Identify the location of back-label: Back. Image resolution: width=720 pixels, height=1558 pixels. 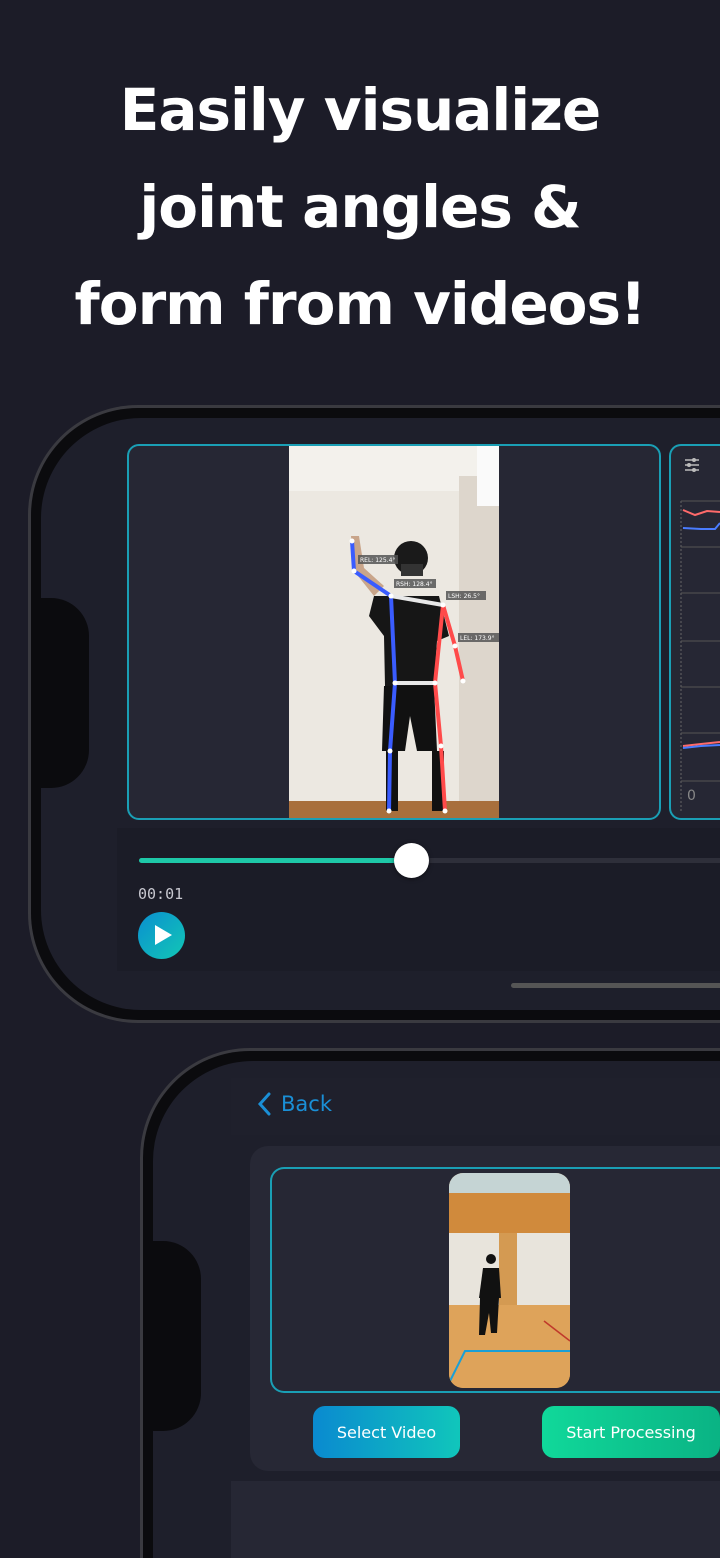
(306, 1104).